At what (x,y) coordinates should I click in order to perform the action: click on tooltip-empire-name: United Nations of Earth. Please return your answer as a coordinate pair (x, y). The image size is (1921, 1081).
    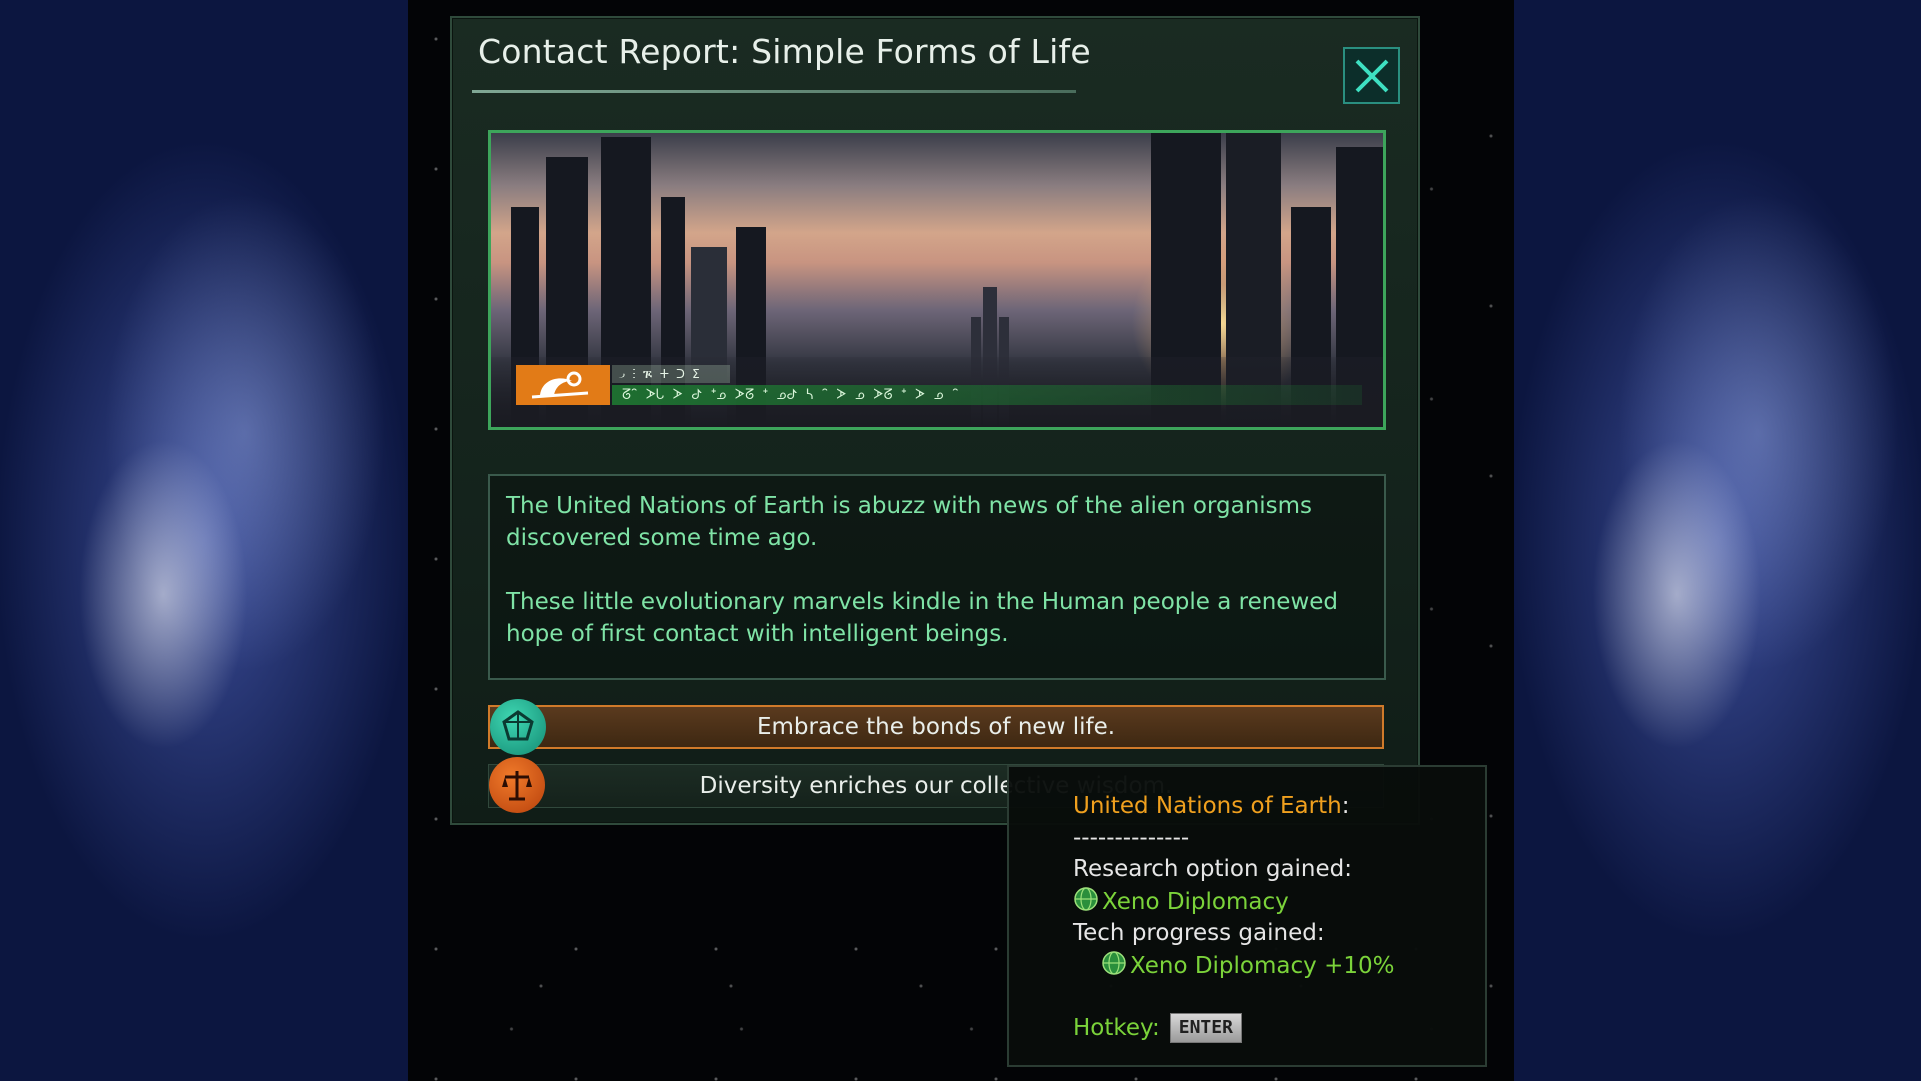
    Looking at the image, I should click on (1207, 806).